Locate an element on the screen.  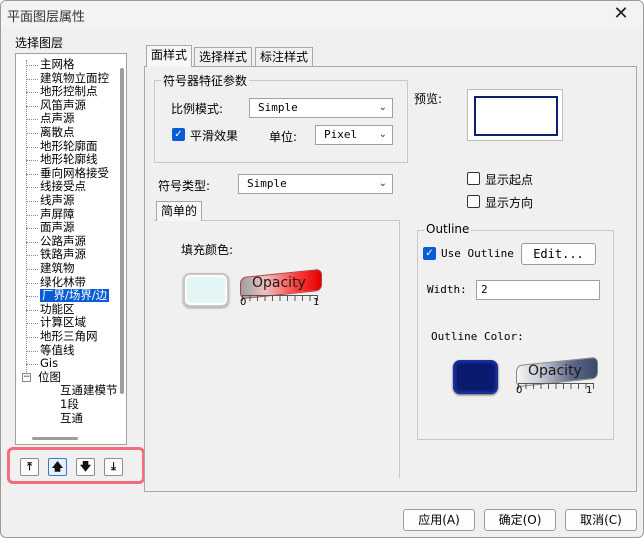
move-top-icon: ⤒ is located at coordinates (29, 466).